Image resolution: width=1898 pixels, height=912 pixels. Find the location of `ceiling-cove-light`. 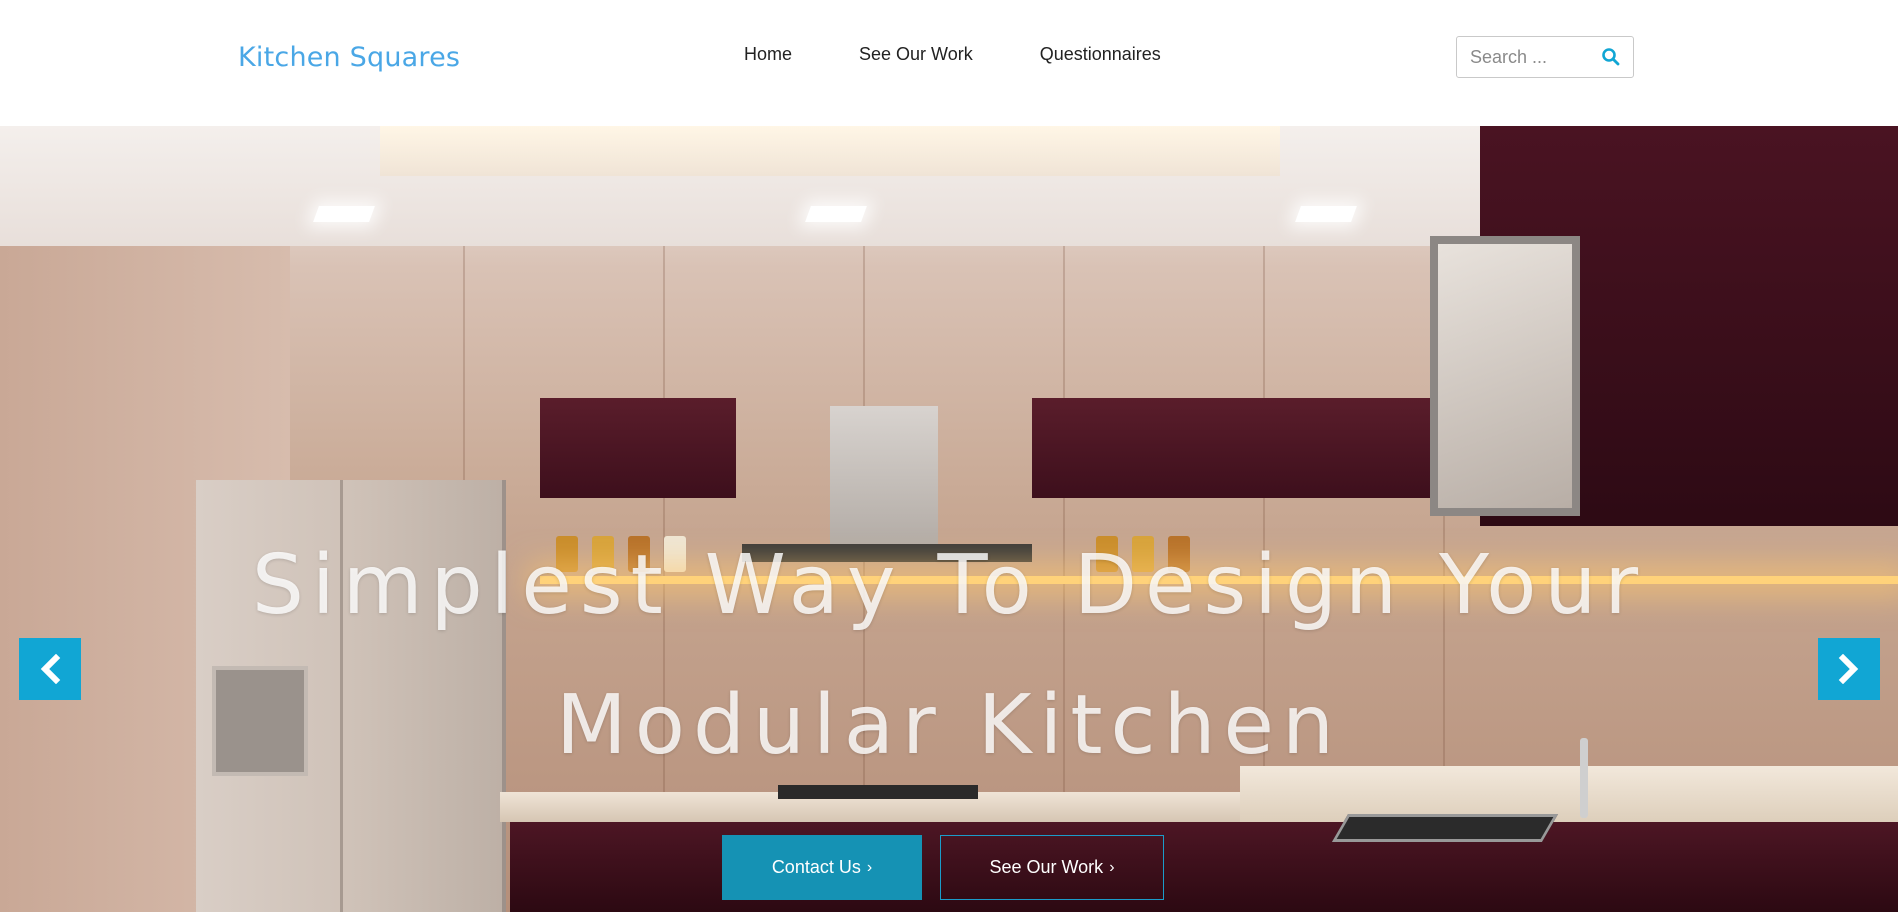

ceiling-cove-light is located at coordinates (830, 151).